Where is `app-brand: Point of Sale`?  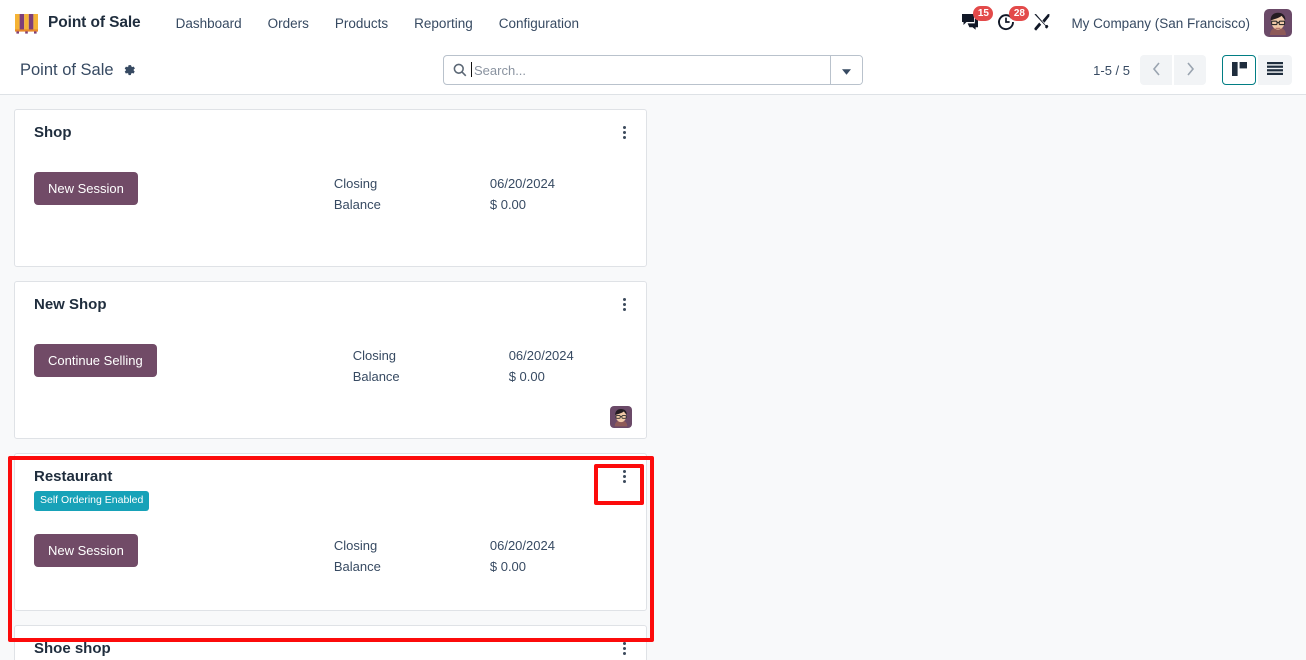
app-brand: Point of Sale is located at coordinates (77, 23).